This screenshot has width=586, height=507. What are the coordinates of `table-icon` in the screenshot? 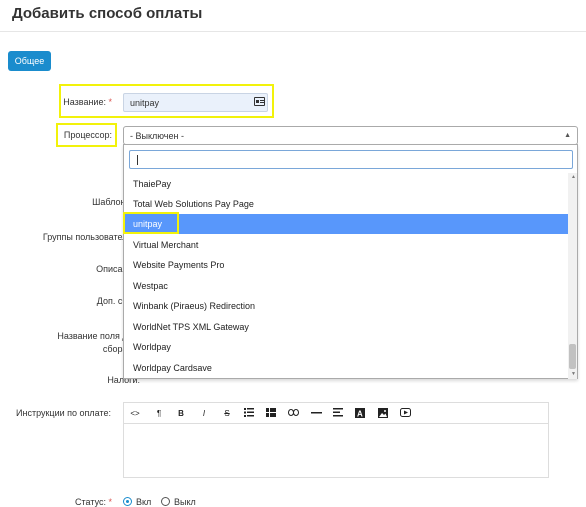 It's located at (271, 414).